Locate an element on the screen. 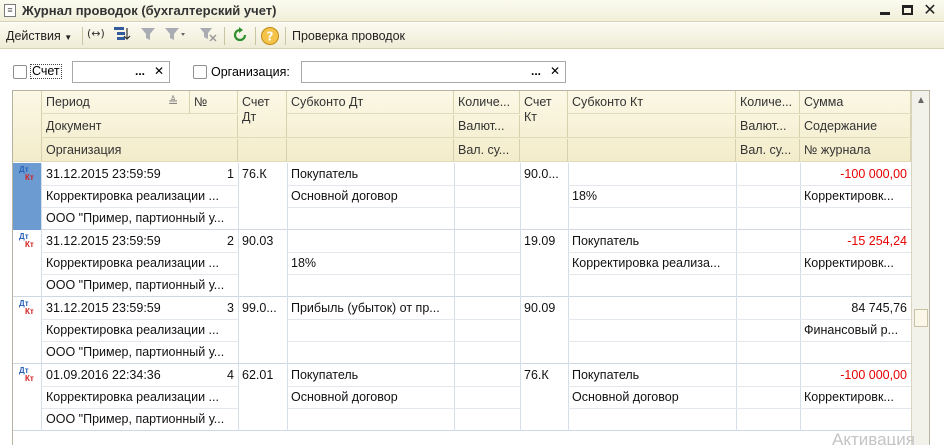 Image resolution: width=944 pixels, height=445 pixels. cell-account-dt: 62.01 is located at coordinates (258, 375).